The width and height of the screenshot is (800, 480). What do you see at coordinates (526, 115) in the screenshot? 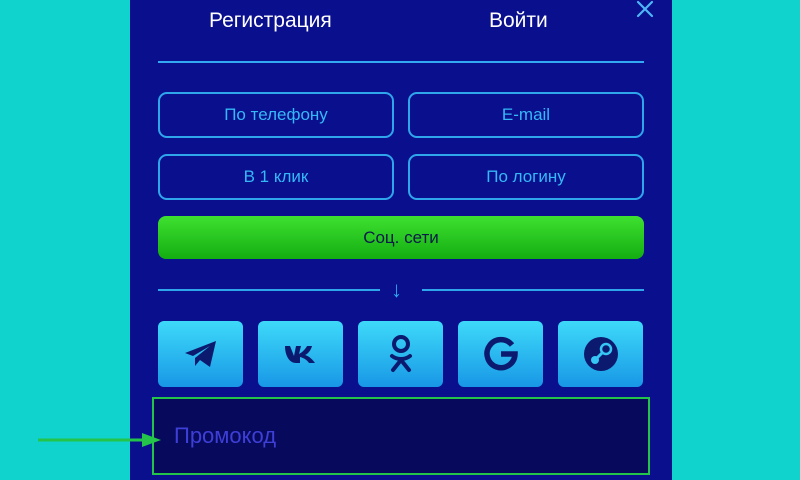
I see `method-email-button: E-mail` at bounding box center [526, 115].